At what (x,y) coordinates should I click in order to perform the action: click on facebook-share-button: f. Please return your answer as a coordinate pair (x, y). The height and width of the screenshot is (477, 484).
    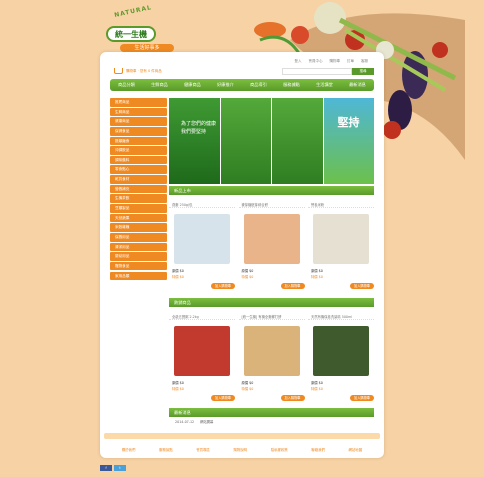
    Looking at the image, I should click on (106, 468).